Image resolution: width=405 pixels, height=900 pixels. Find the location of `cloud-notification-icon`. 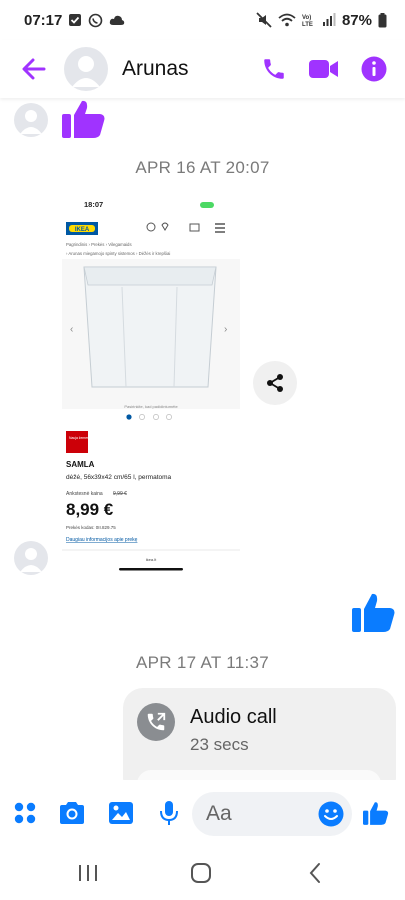

cloud-notification-icon is located at coordinates (117, 20).